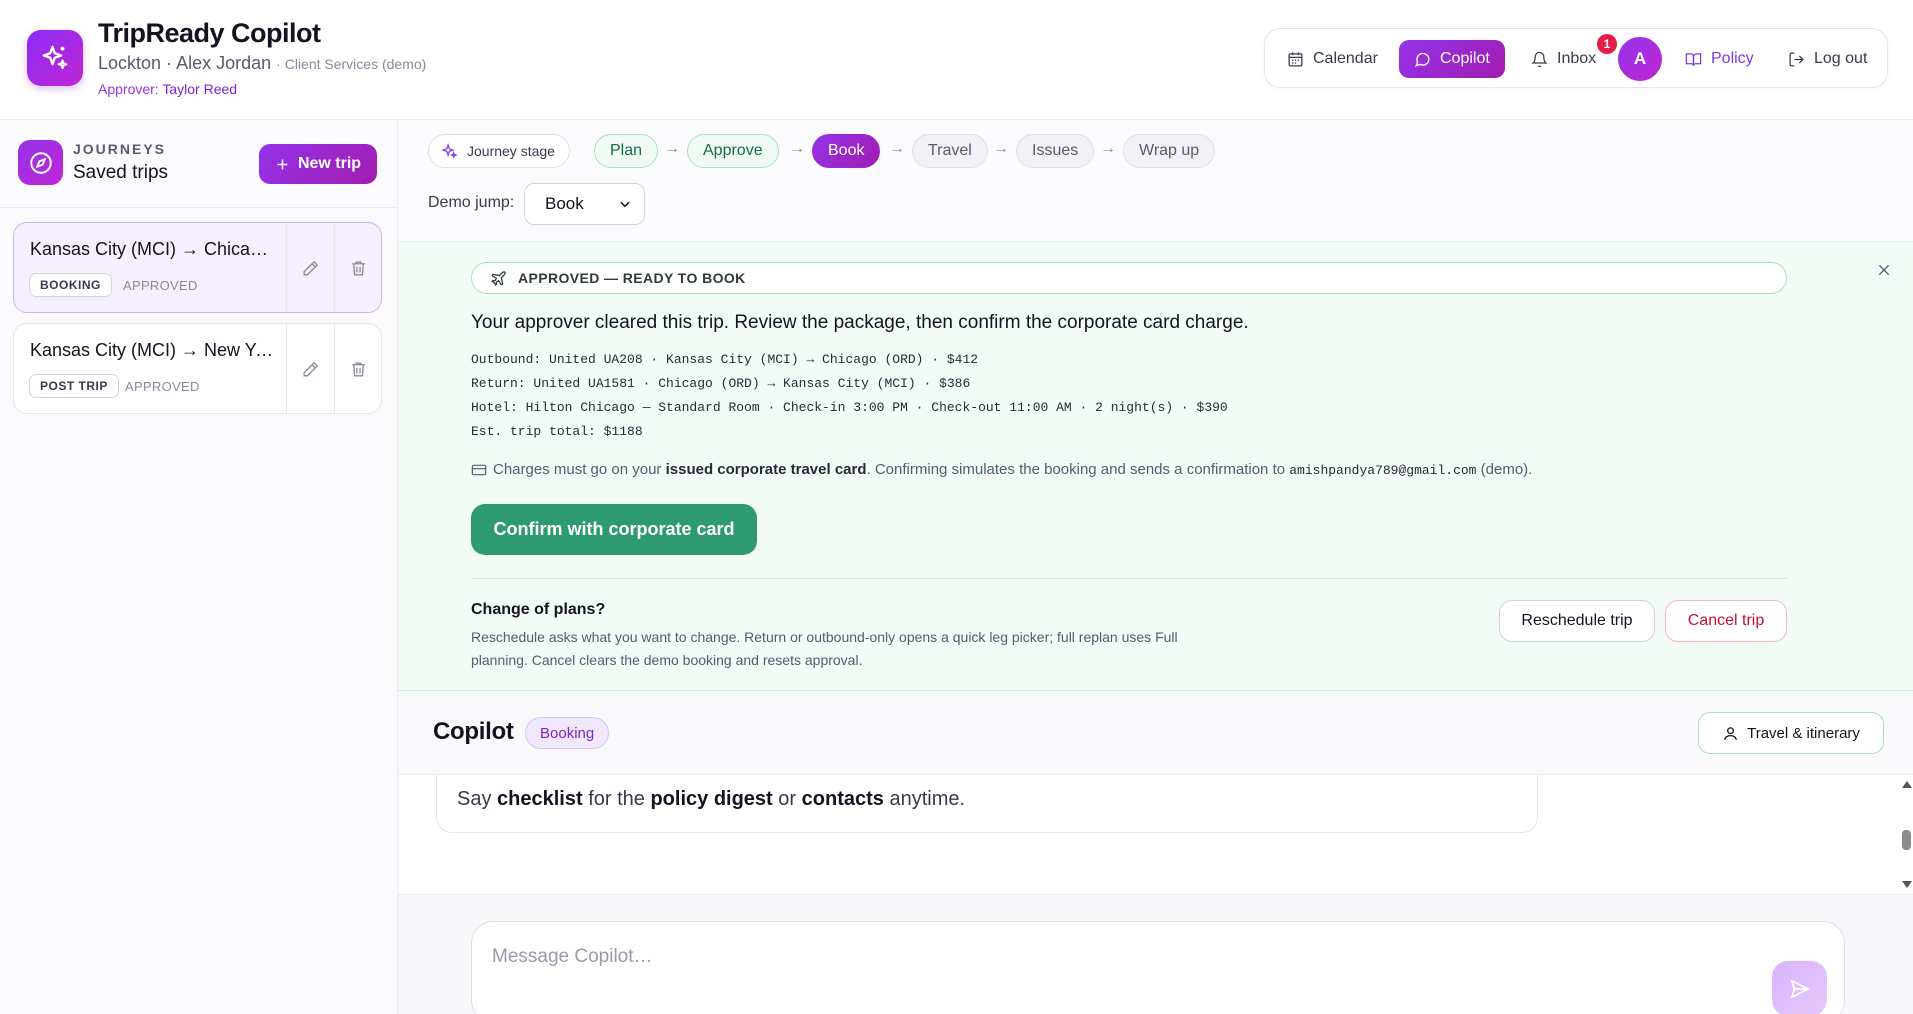 This screenshot has height=1014, width=1913. Describe the element at coordinates (153, 350) in the screenshot. I see `trip-title: Kansas City (MCI) → New York (JFK)` at that location.